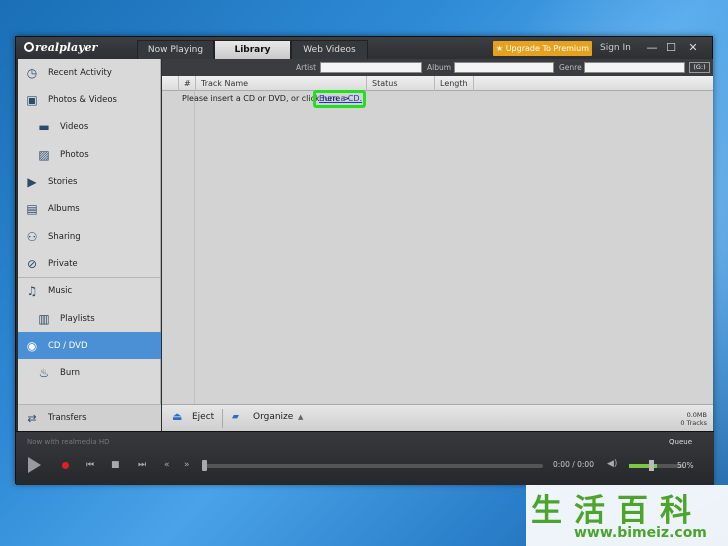 The width and height of the screenshot is (728, 546). Describe the element at coordinates (204, 465) in the screenshot. I see `seek-handle` at that location.